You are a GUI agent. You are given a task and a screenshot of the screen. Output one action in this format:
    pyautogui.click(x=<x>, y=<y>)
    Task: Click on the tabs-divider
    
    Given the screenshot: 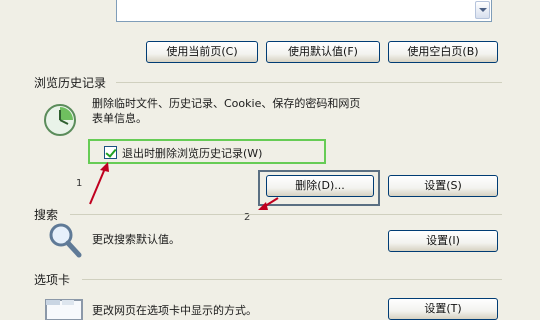 What is the action you would take?
    pyautogui.click(x=292, y=279)
    